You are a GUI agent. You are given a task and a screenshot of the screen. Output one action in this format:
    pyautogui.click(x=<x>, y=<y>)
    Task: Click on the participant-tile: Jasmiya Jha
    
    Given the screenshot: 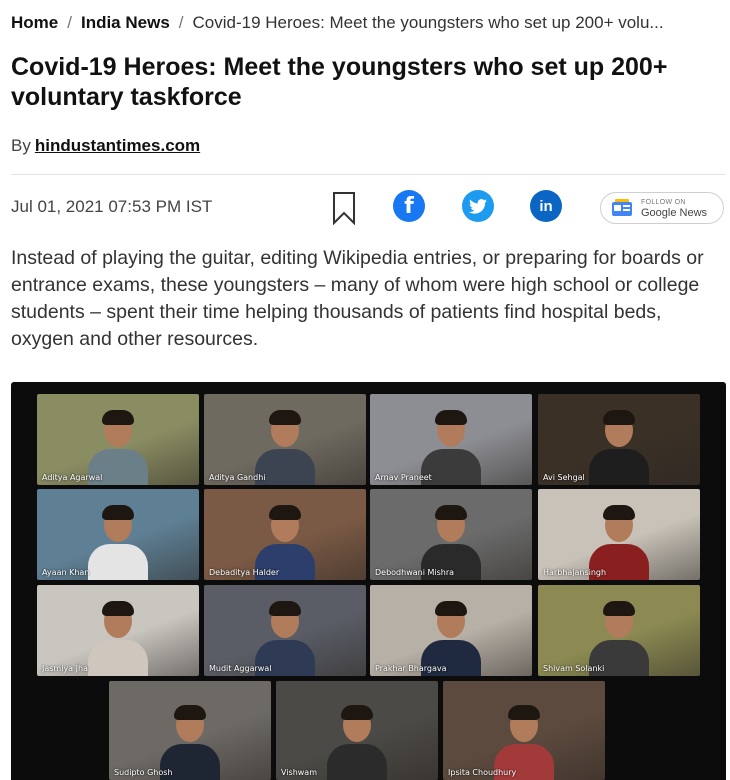 What is the action you would take?
    pyautogui.click(x=118, y=630)
    